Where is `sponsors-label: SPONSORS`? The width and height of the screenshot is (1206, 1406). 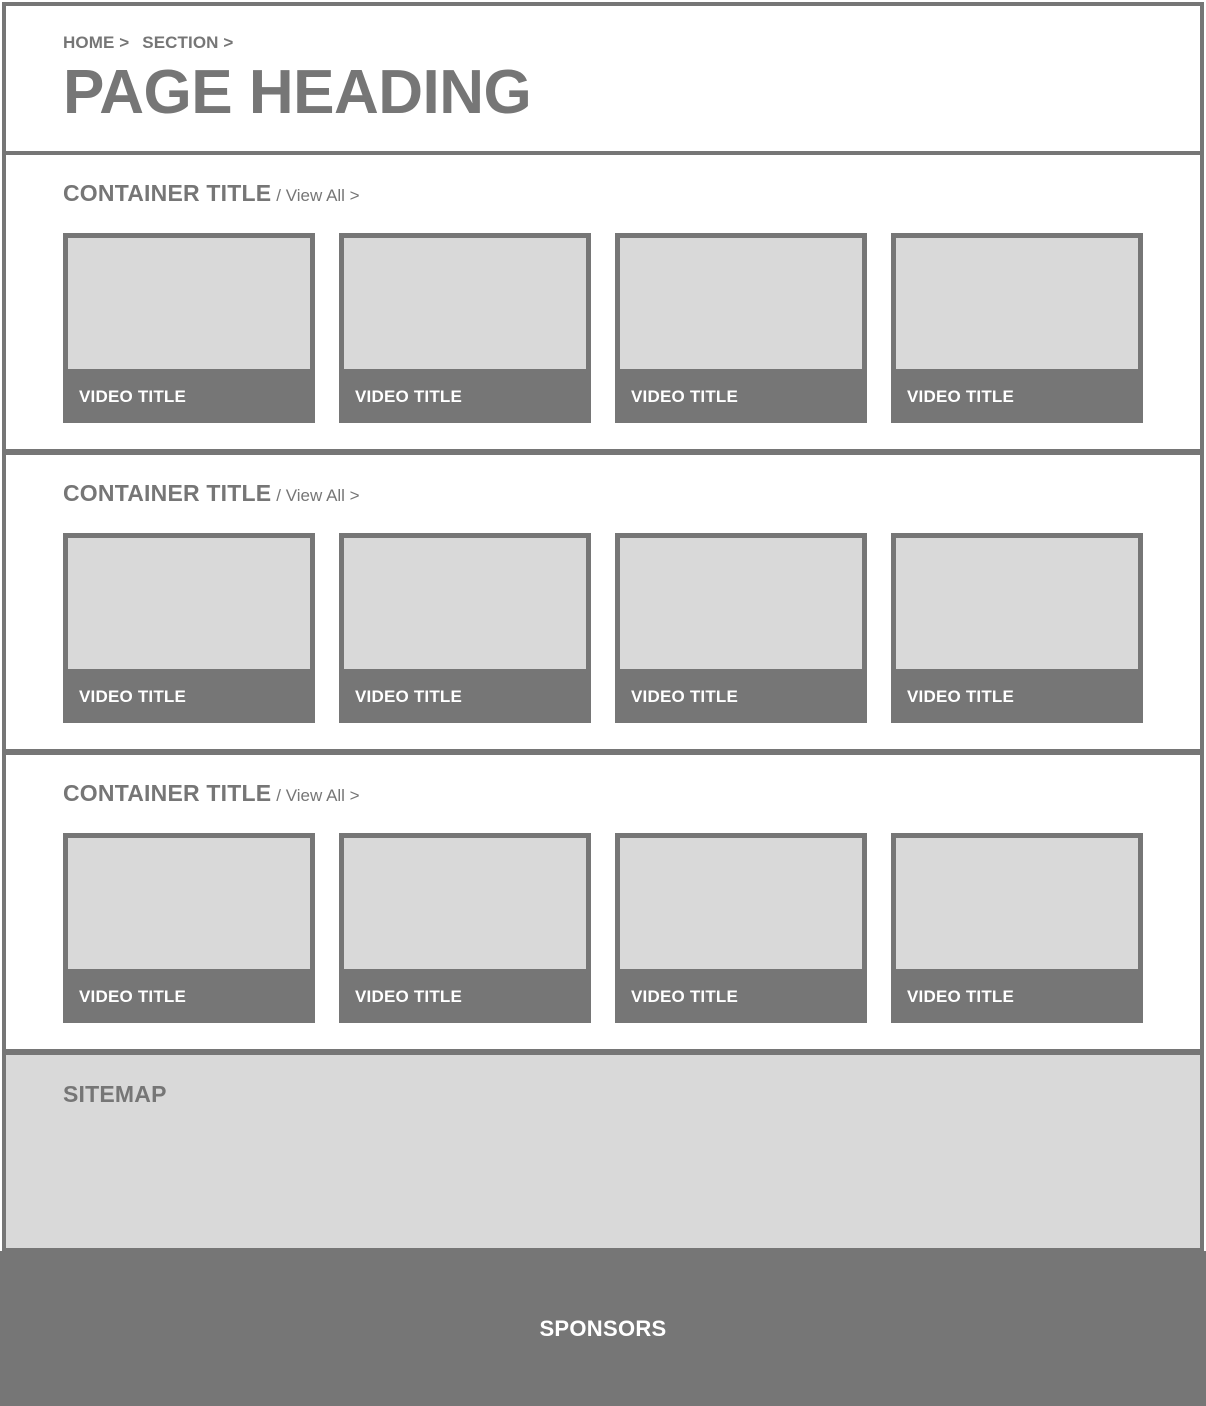
sponsors-label: SPONSORS is located at coordinates (603, 1328).